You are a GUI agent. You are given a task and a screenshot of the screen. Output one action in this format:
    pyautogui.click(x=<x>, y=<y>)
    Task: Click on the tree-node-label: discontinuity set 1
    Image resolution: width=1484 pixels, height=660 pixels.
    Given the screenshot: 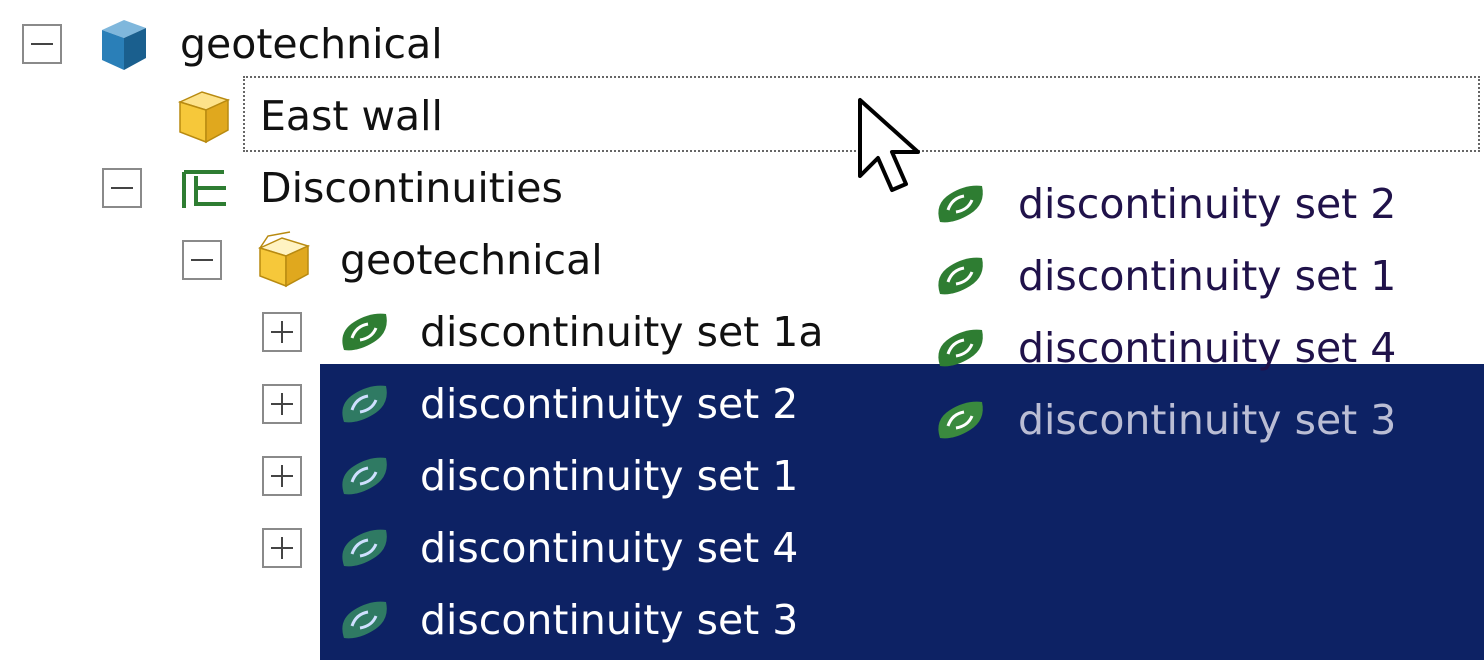 What is the action you would take?
    pyautogui.click(x=609, y=476)
    